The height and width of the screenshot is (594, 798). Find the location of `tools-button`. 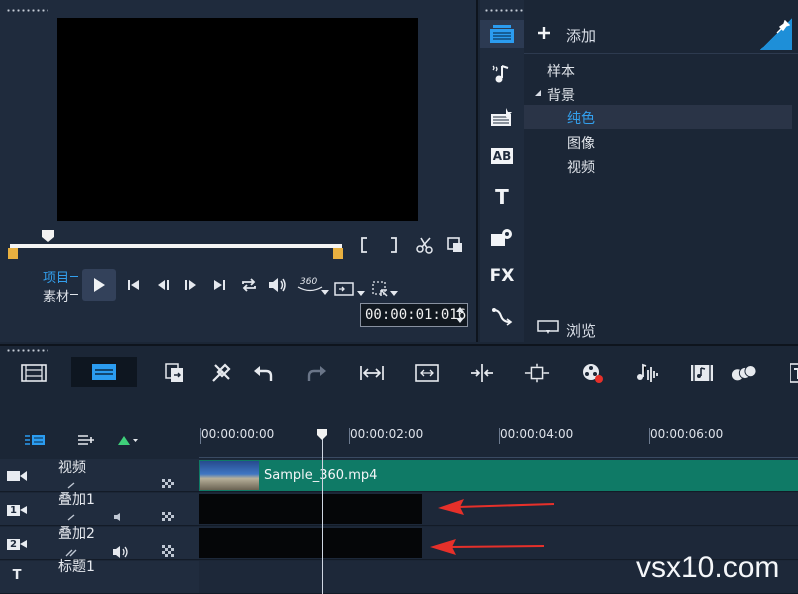

tools-button is located at coordinates (221, 373).